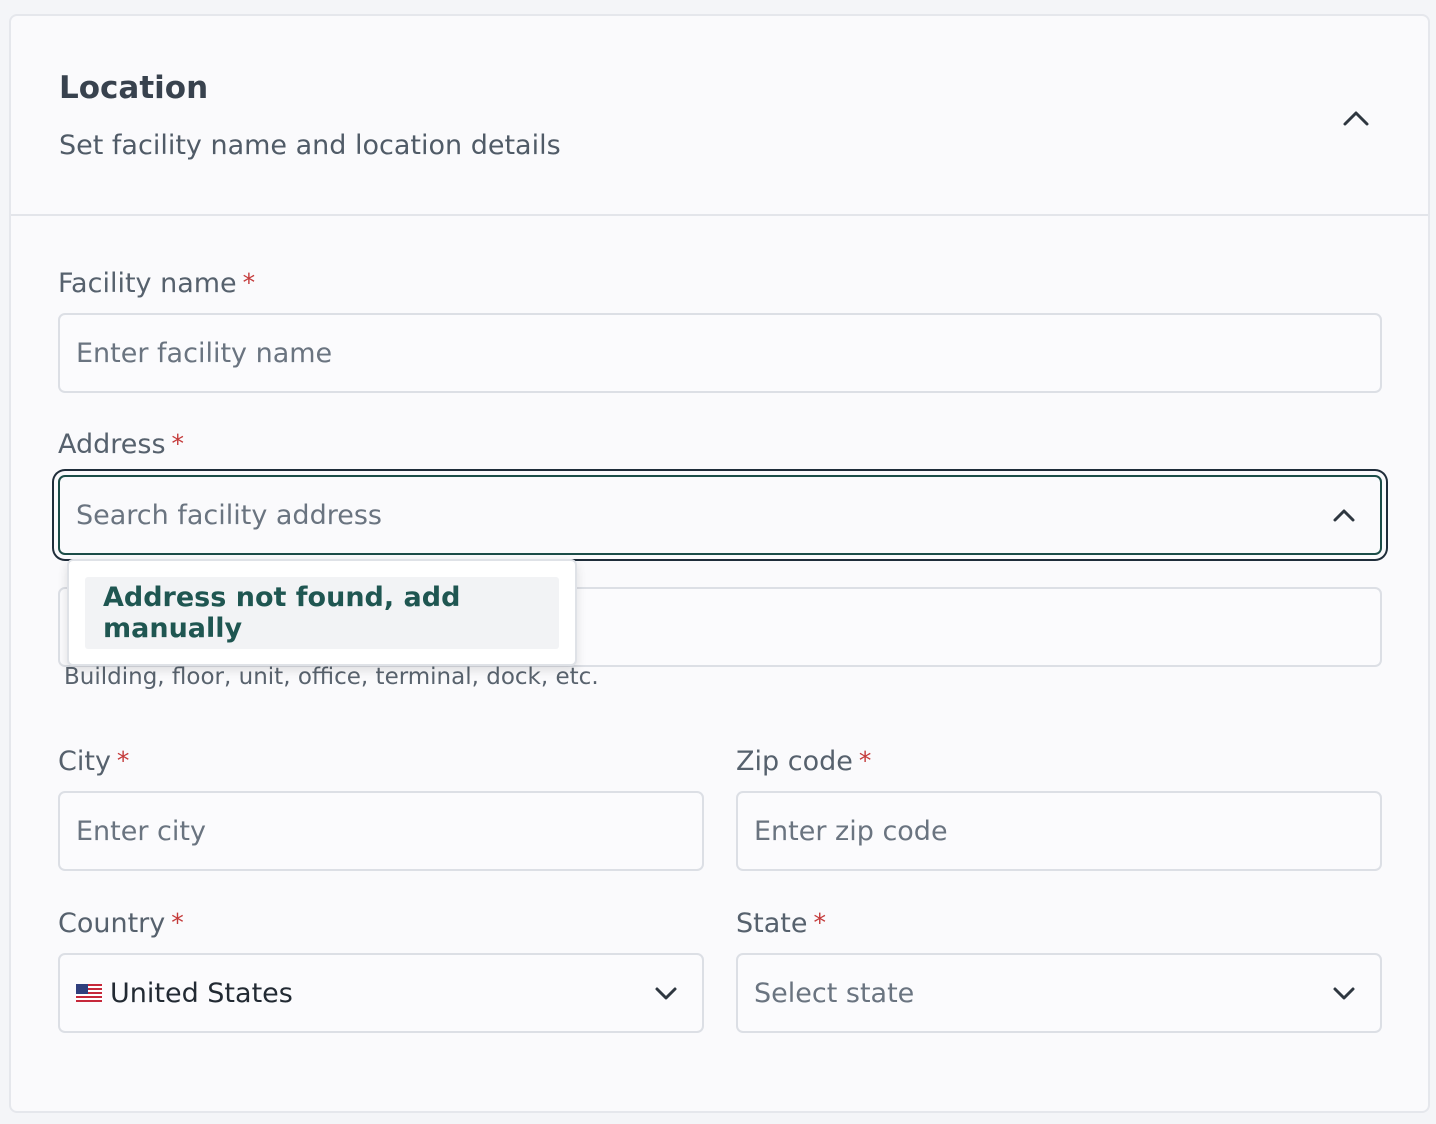  I want to click on city-label-text: City, so click(84, 761).